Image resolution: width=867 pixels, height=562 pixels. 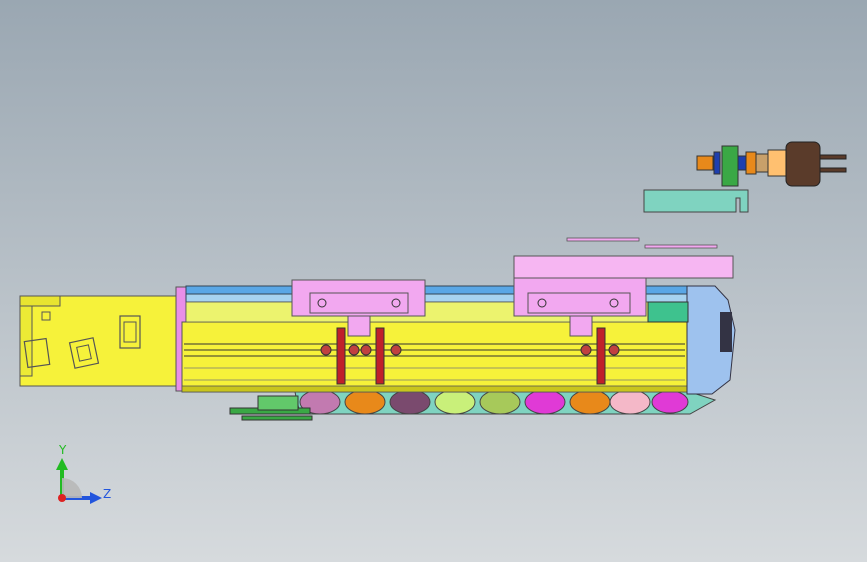 I want to click on teal-bracket, so click(x=696, y=201).